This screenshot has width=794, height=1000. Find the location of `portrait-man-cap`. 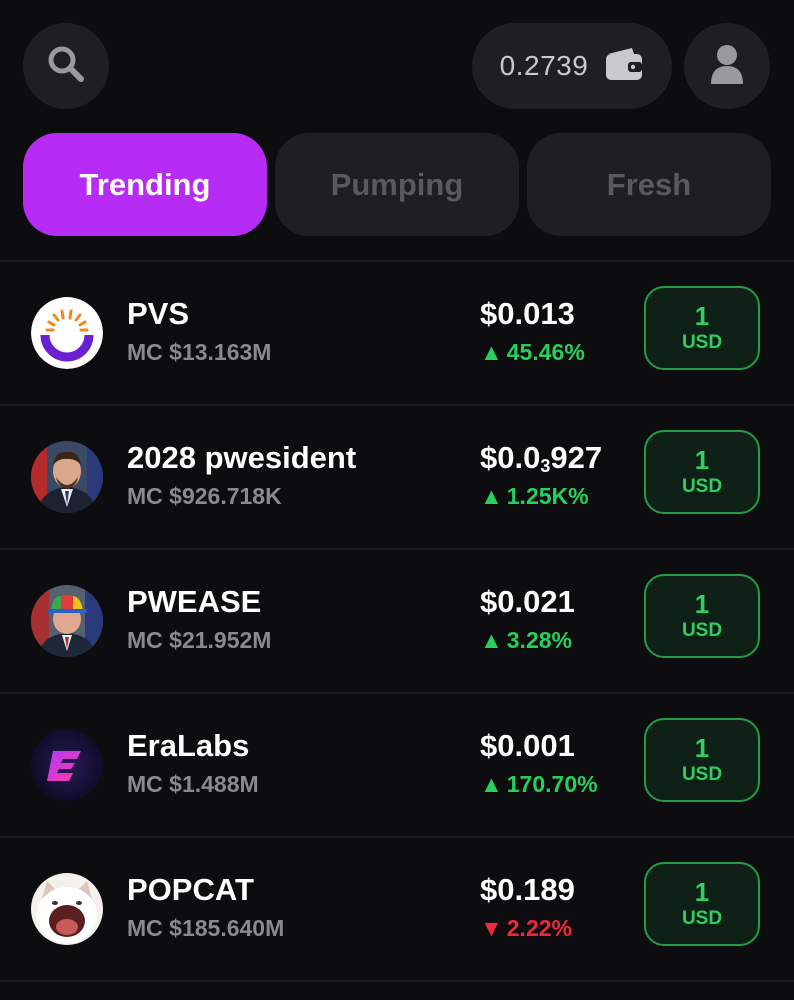

portrait-man-cap is located at coordinates (67, 621).